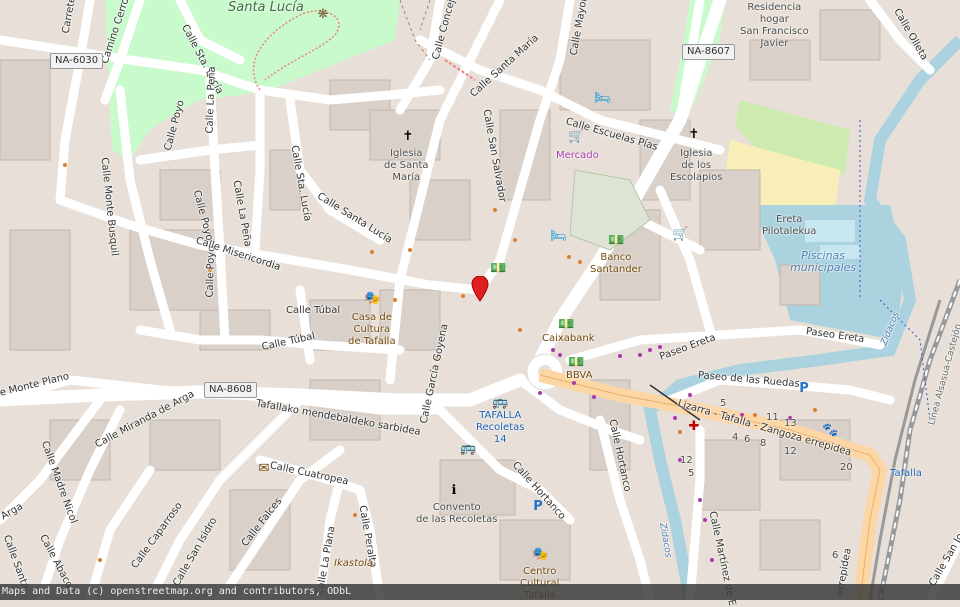 Image resolution: width=960 pixels, height=607 pixels. I want to click on hospital-icon: ✚, so click(694, 427).